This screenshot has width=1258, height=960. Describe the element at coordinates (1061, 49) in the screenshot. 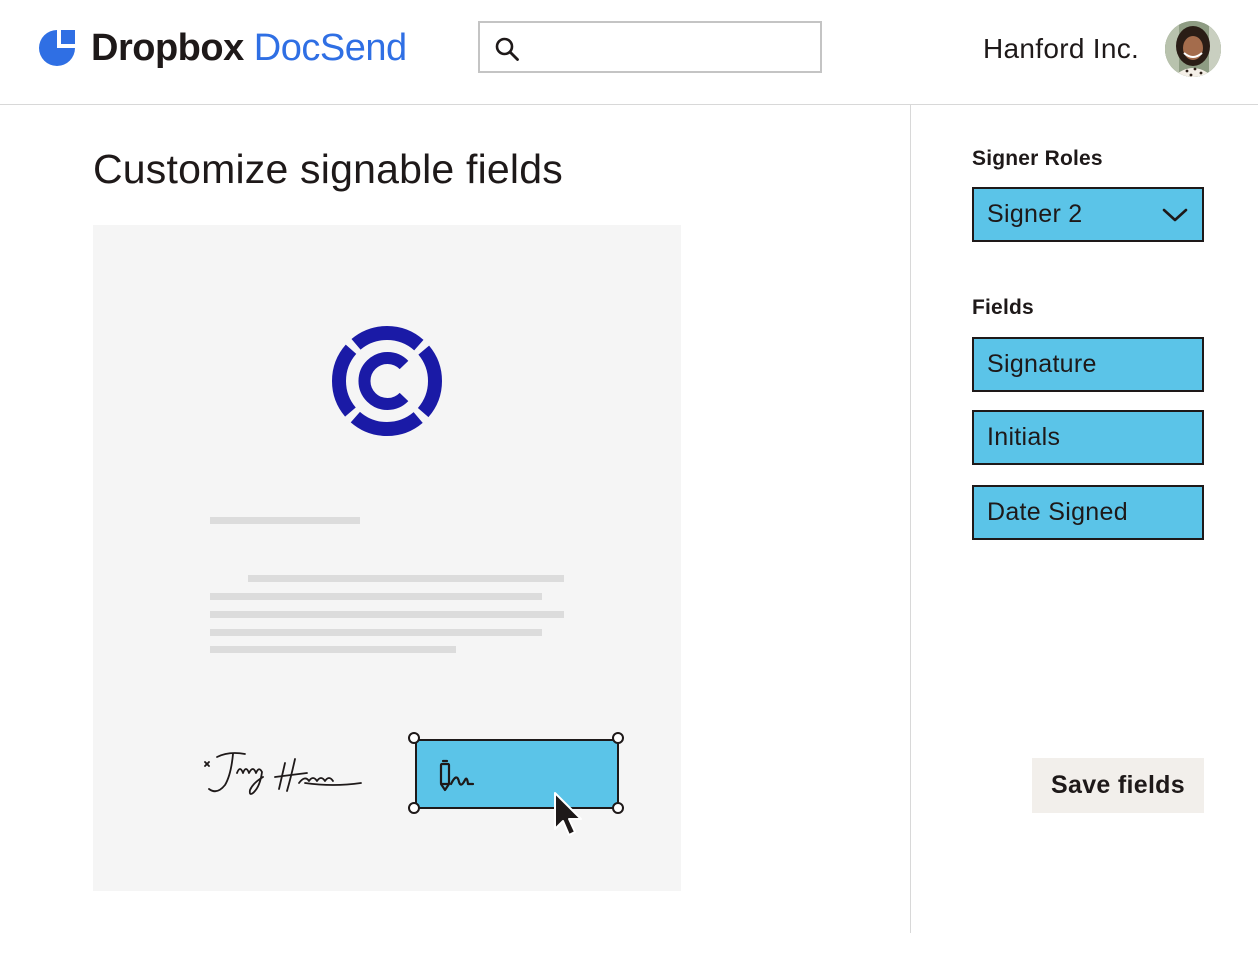

I see `account-name: Hanford Inc.` at that location.